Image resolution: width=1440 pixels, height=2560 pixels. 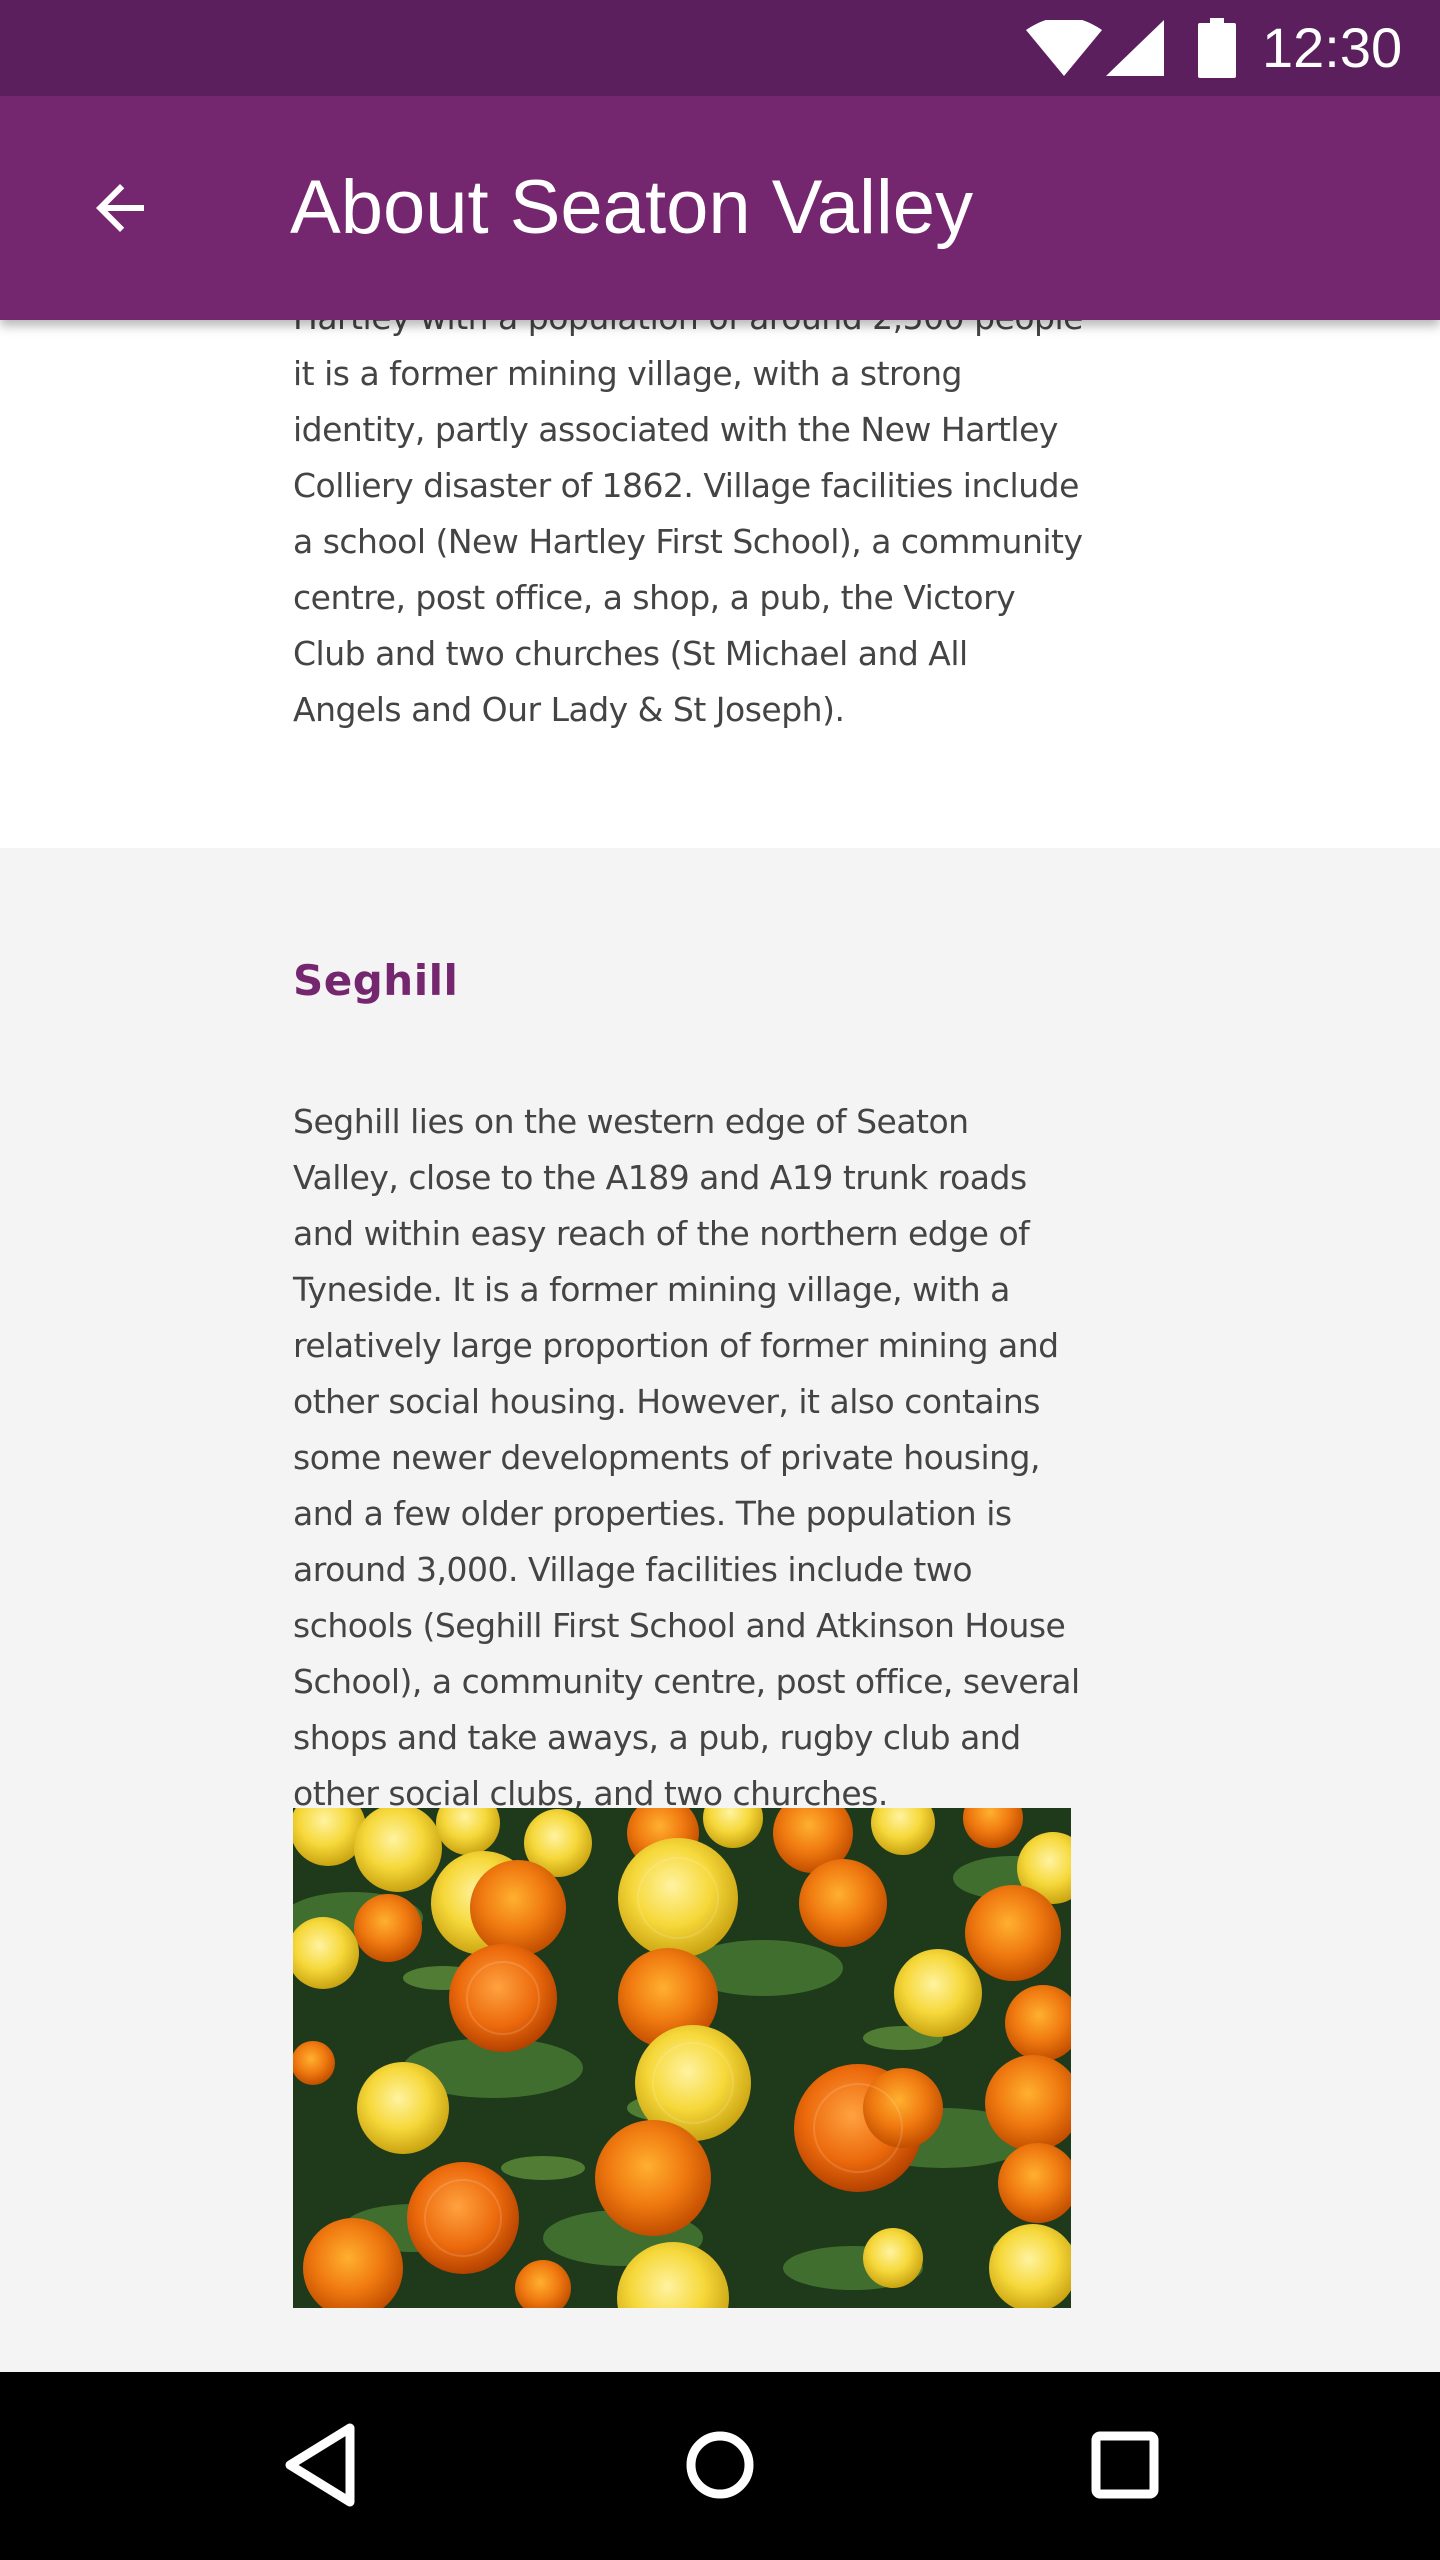 I want to click on nav-back-button, so click(x=320, y=2465).